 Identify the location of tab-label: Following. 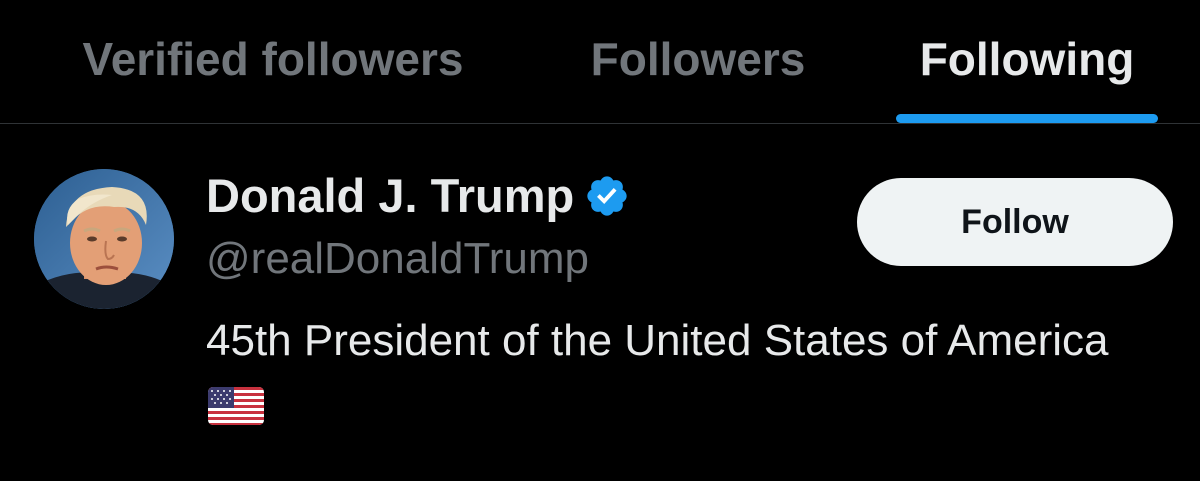
(1027, 58).